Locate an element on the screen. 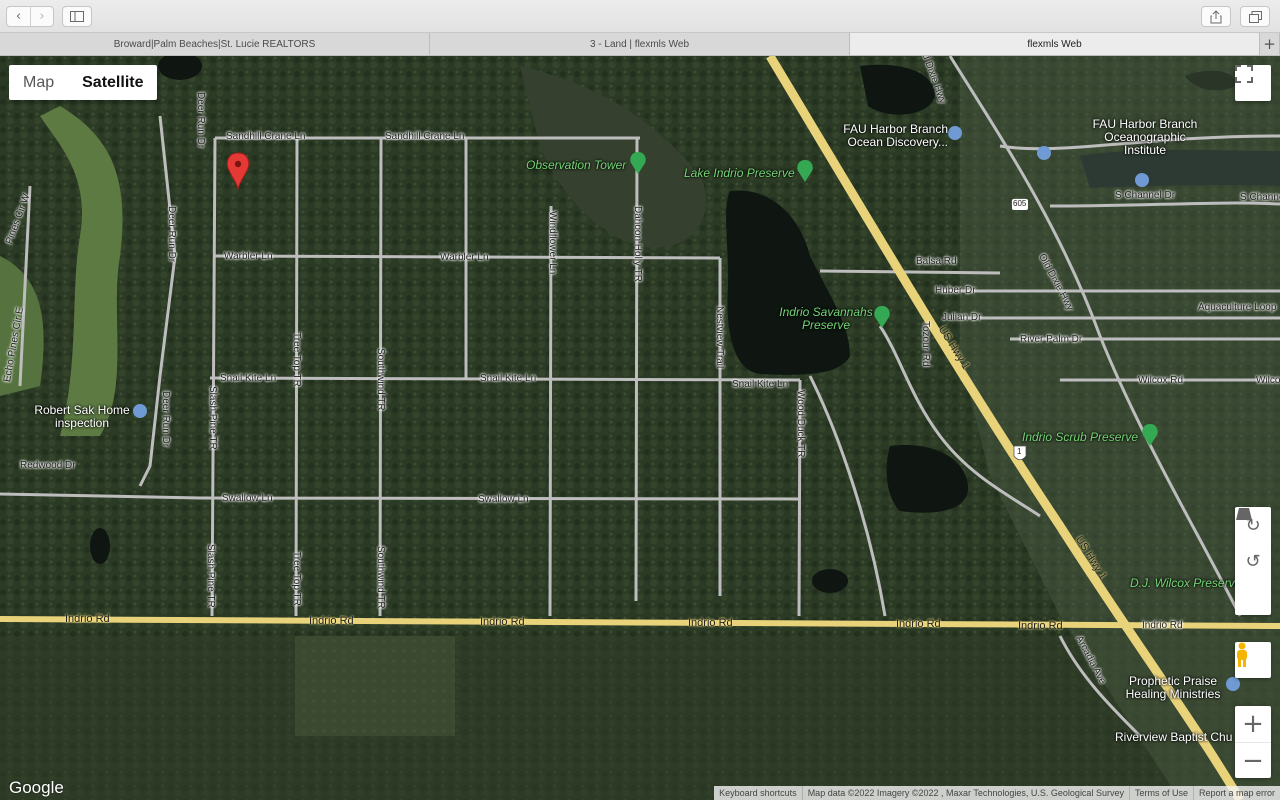  tabs-overview-icon is located at coordinates (1255, 16).